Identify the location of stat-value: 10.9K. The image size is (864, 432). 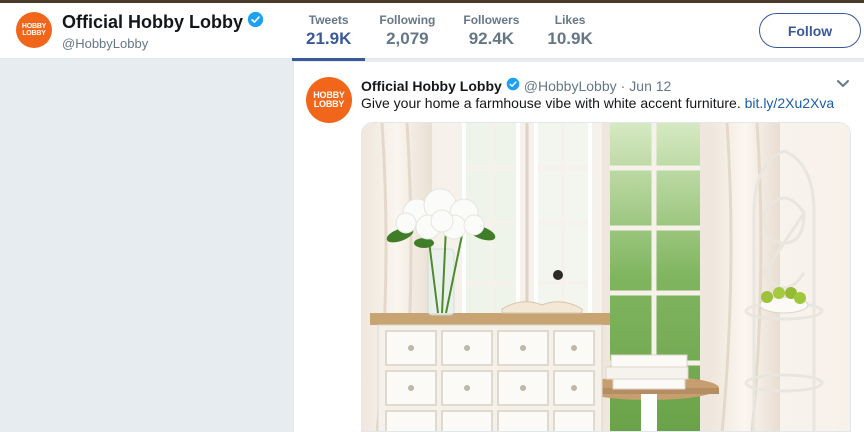
(570, 38).